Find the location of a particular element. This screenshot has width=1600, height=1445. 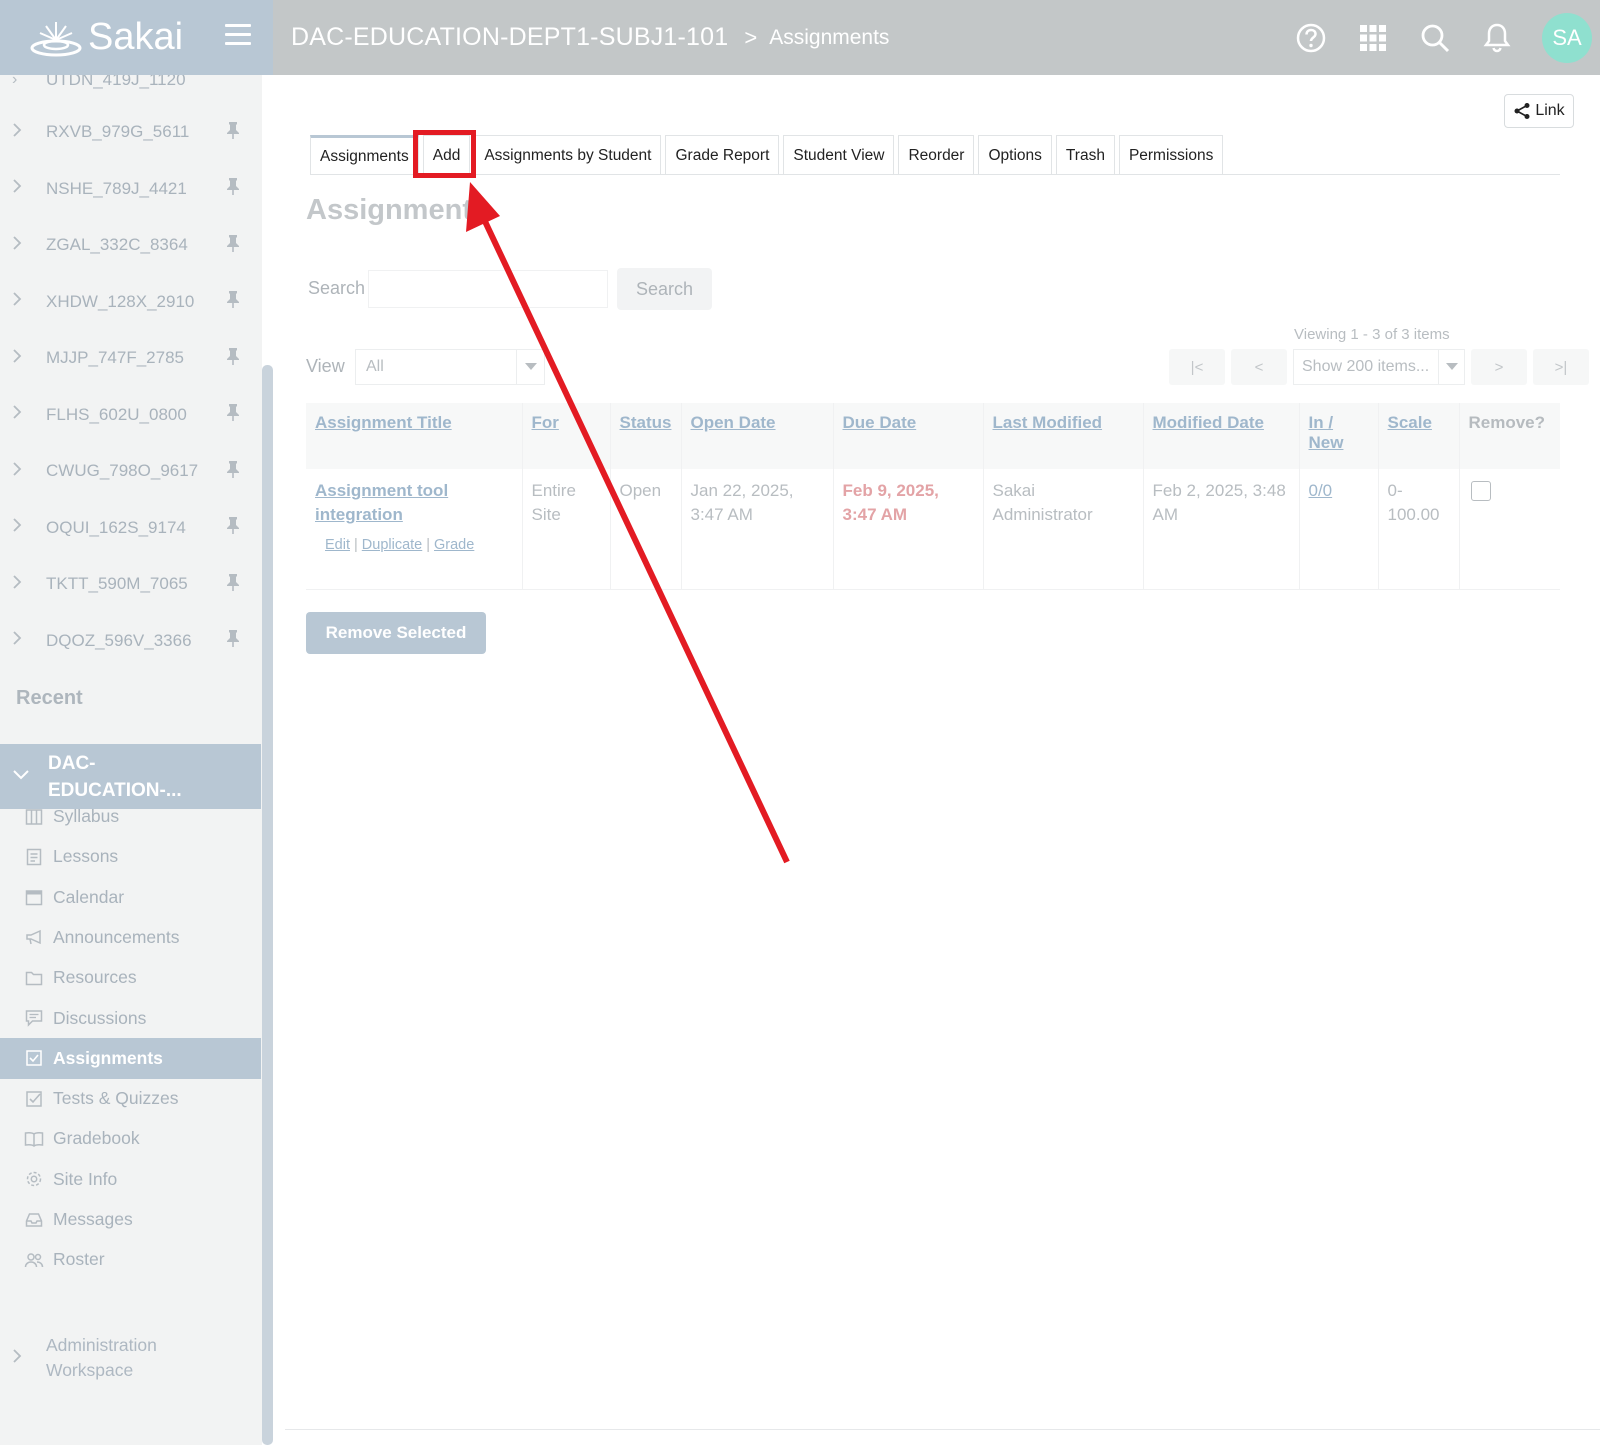

tab-trash: Trash is located at coordinates (1085, 155).